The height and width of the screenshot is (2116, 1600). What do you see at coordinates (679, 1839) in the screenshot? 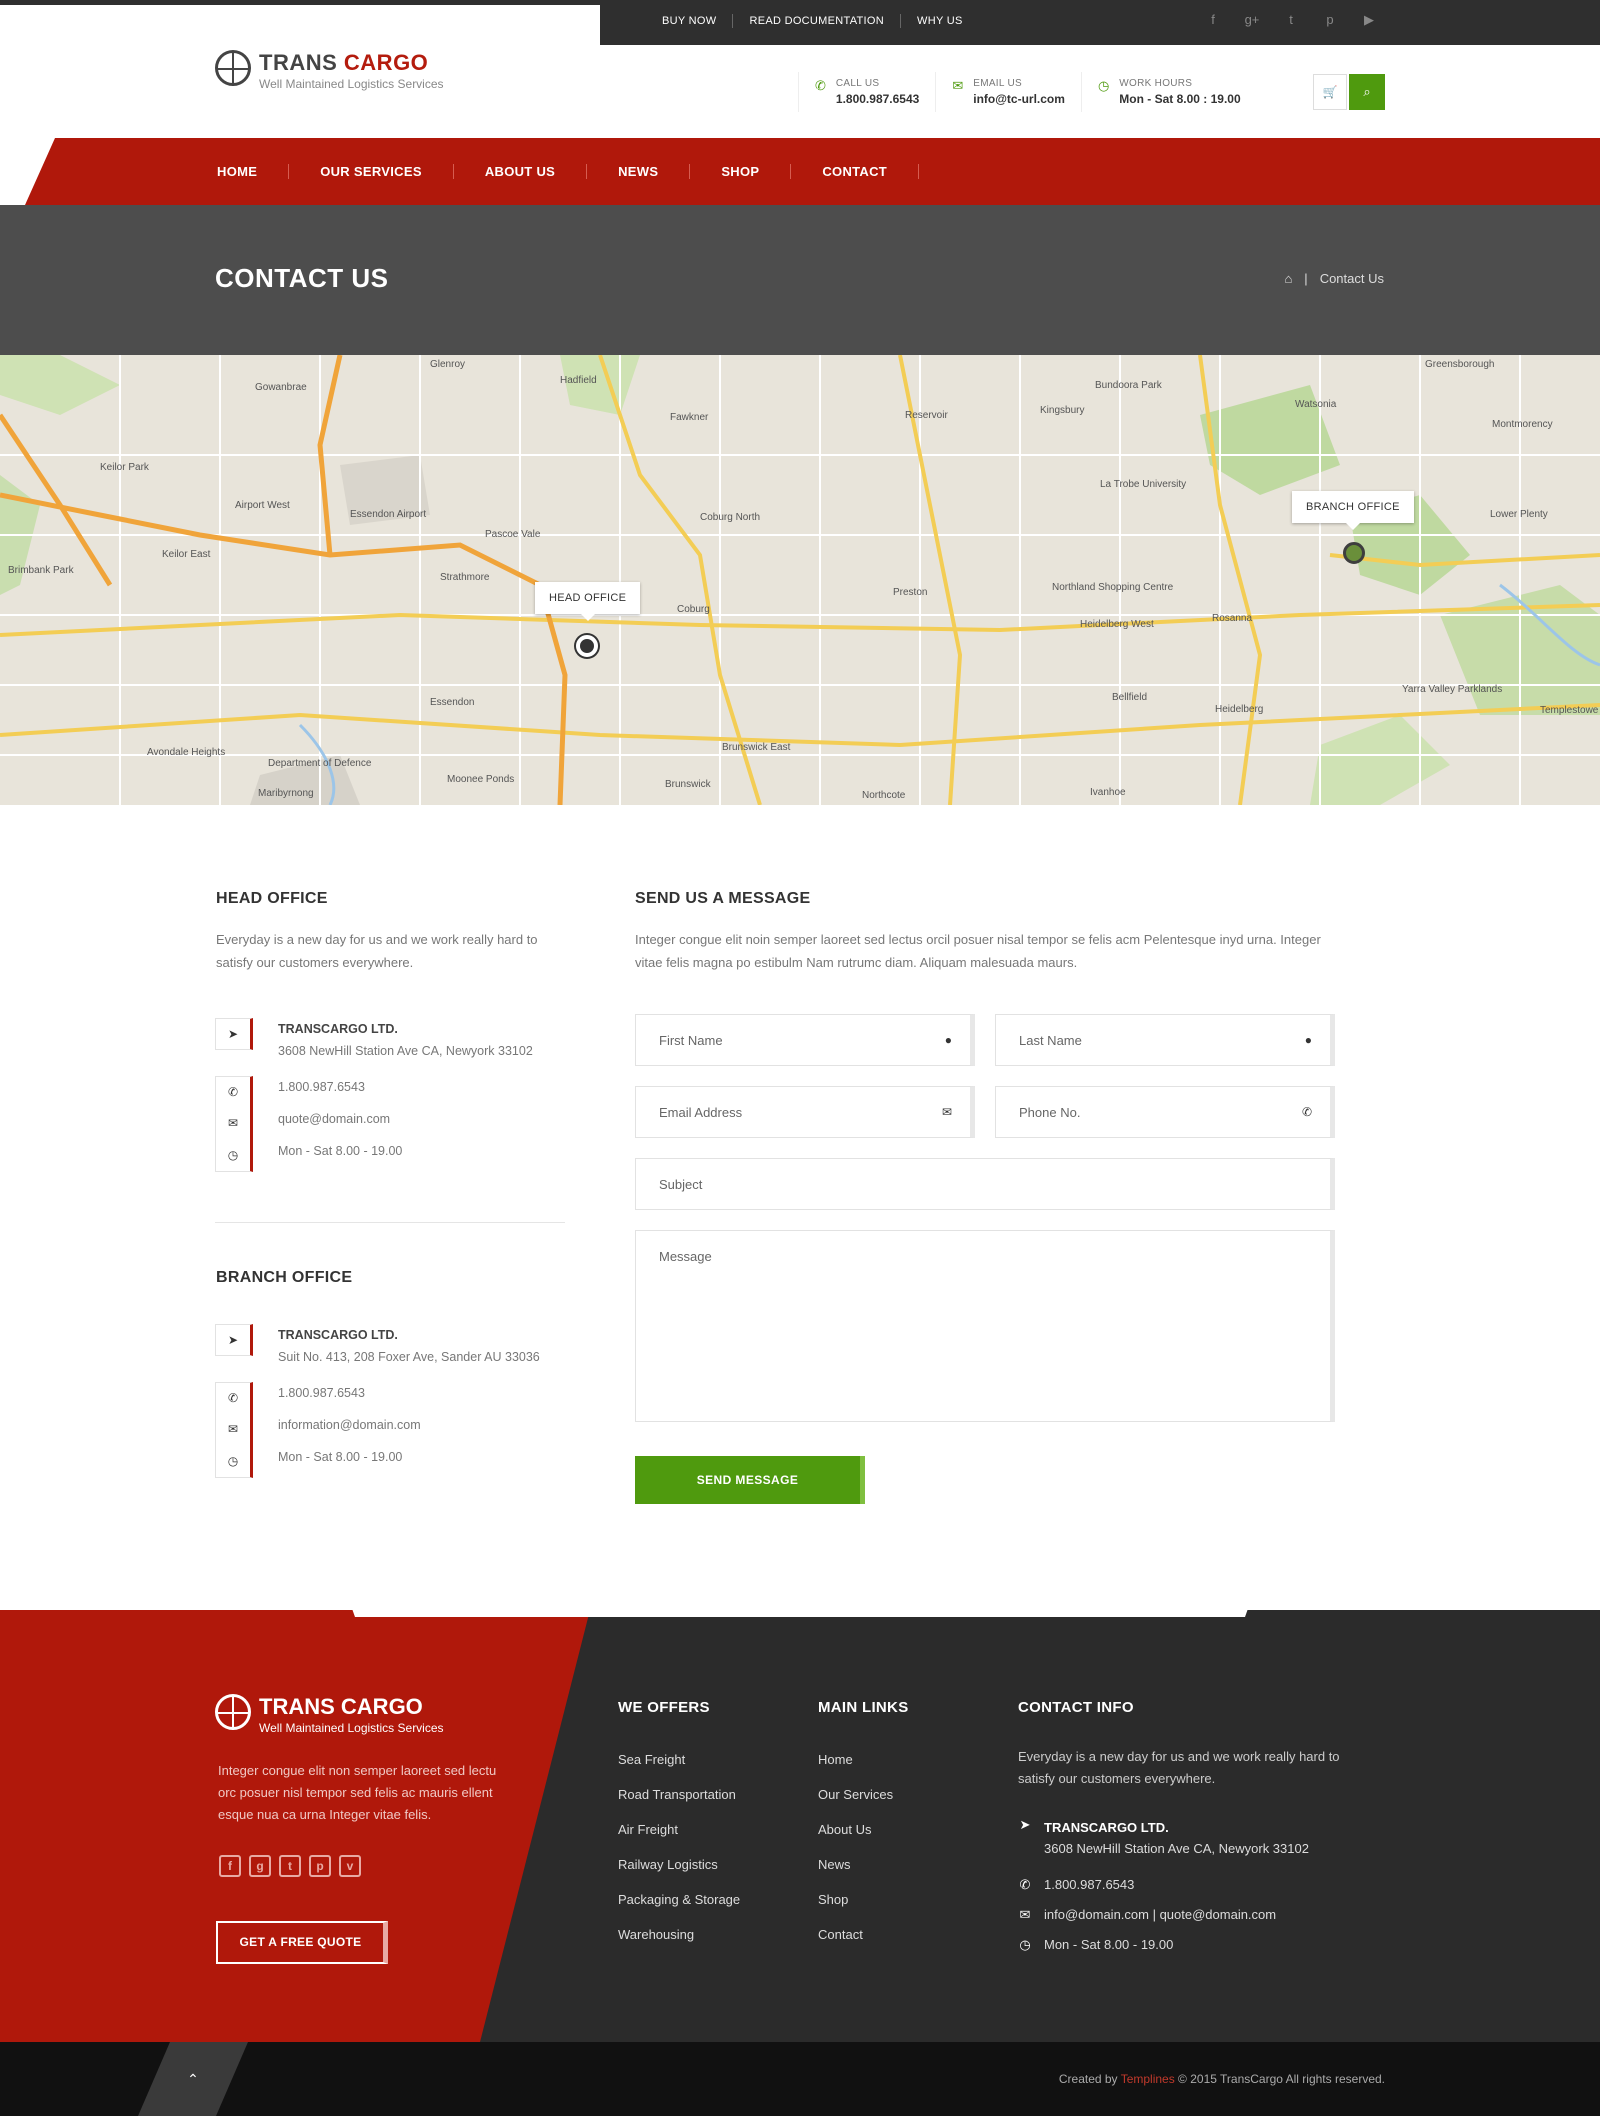
I see `footer-offer-link: Air Freight` at bounding box center [679, 1839].